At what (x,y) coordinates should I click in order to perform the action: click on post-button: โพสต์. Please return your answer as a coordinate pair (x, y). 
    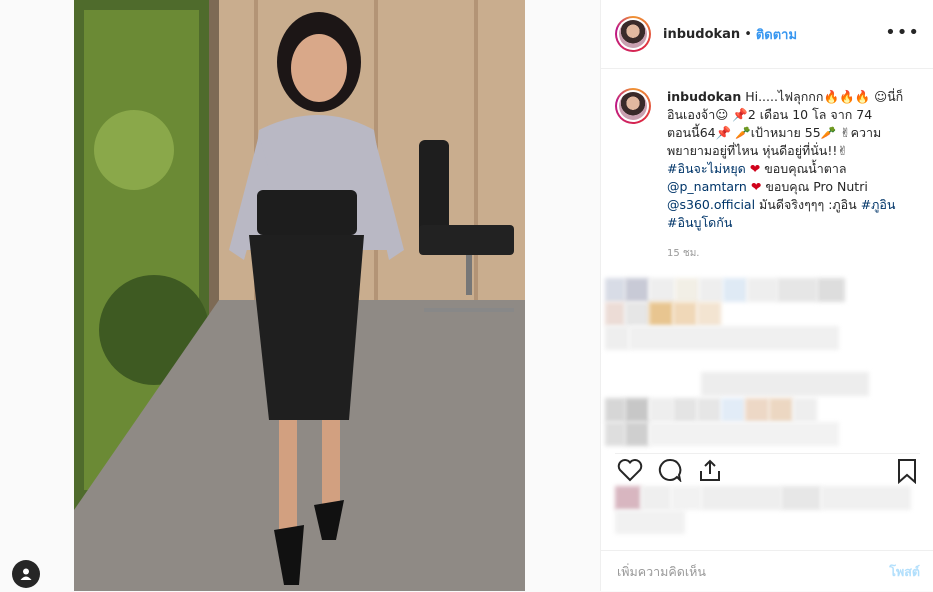
    Looking at the image, I should click on (904, 572).